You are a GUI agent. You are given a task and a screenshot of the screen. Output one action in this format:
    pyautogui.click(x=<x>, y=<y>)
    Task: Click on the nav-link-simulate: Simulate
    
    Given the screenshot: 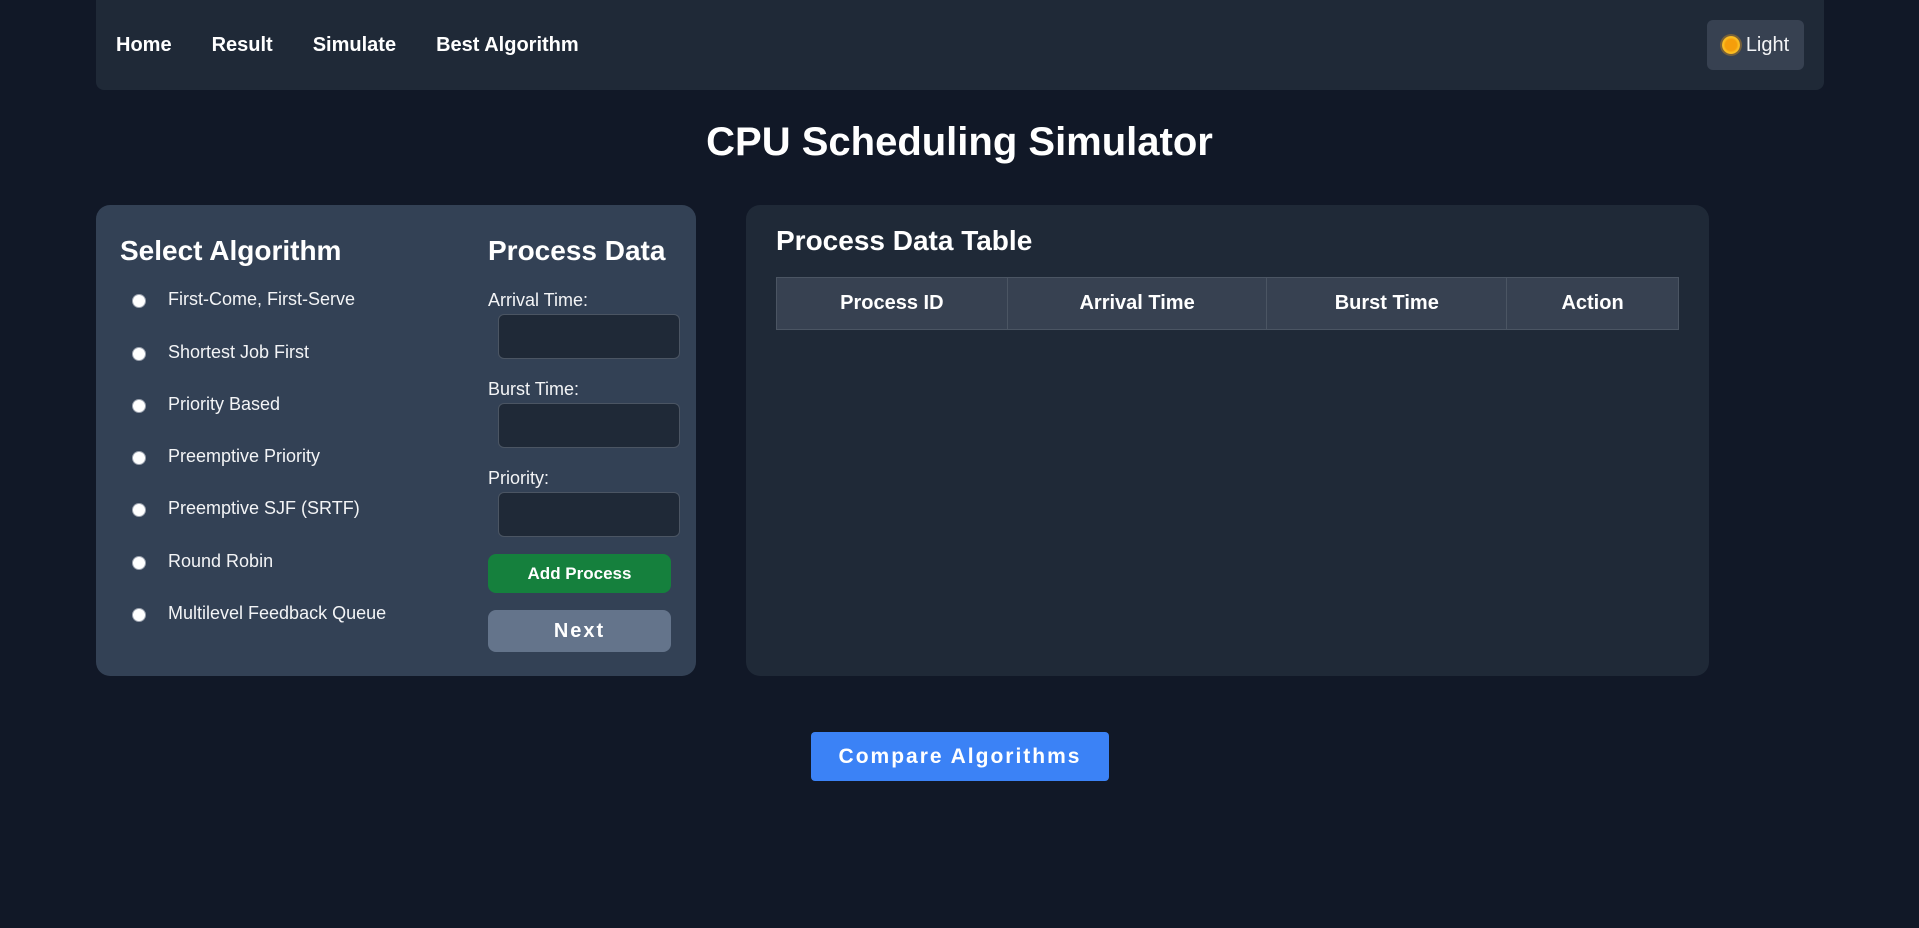 What is the action you would take?
    pyautogui.click(x=354, y=45)
    